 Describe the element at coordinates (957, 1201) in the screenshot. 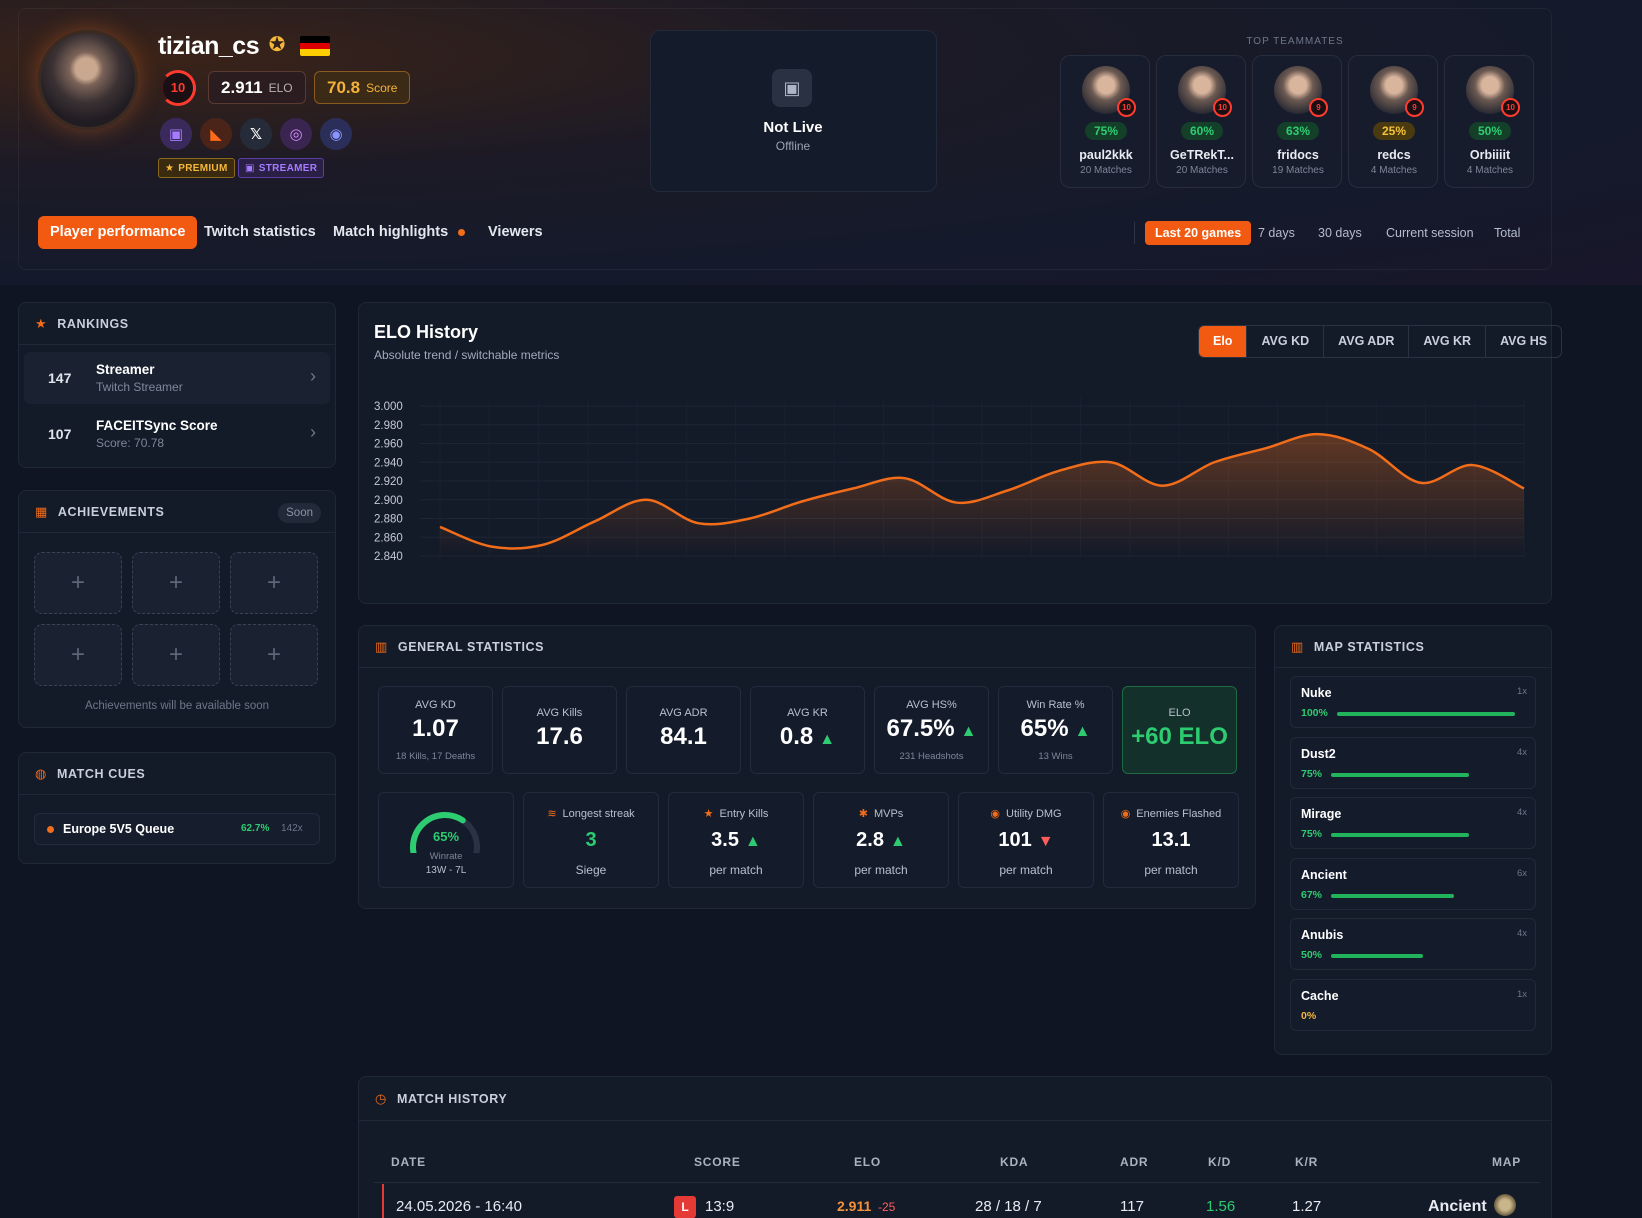

I see `table-row` at that location.